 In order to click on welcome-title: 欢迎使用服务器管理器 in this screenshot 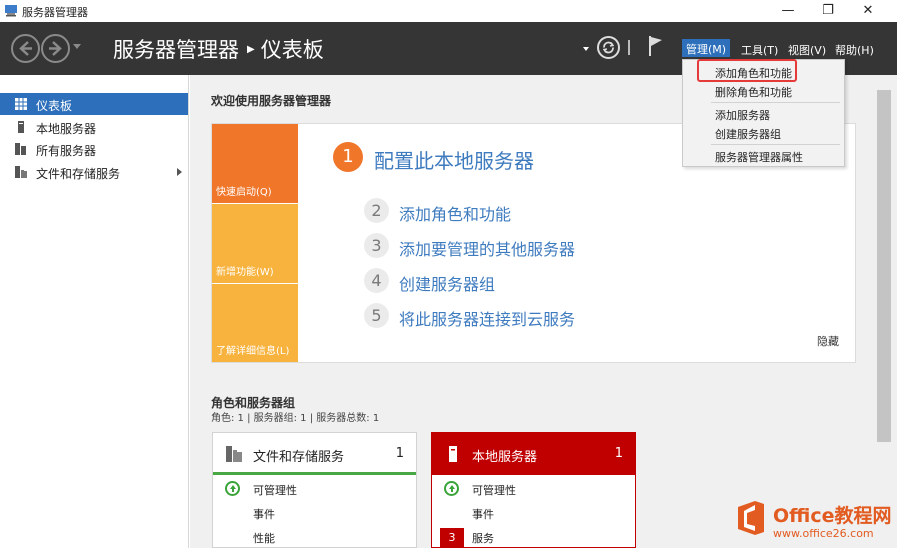, I will do `click(271, 101)`.